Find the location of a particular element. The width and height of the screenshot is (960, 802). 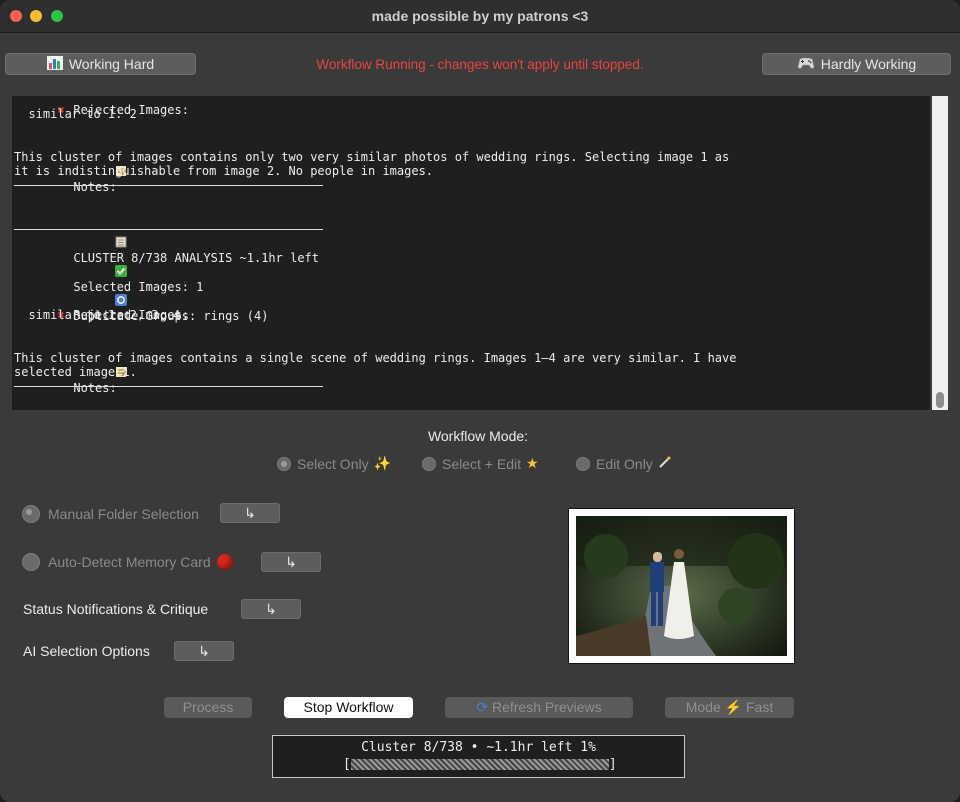

progress-bar: [] is located at coordinates (480, 764).